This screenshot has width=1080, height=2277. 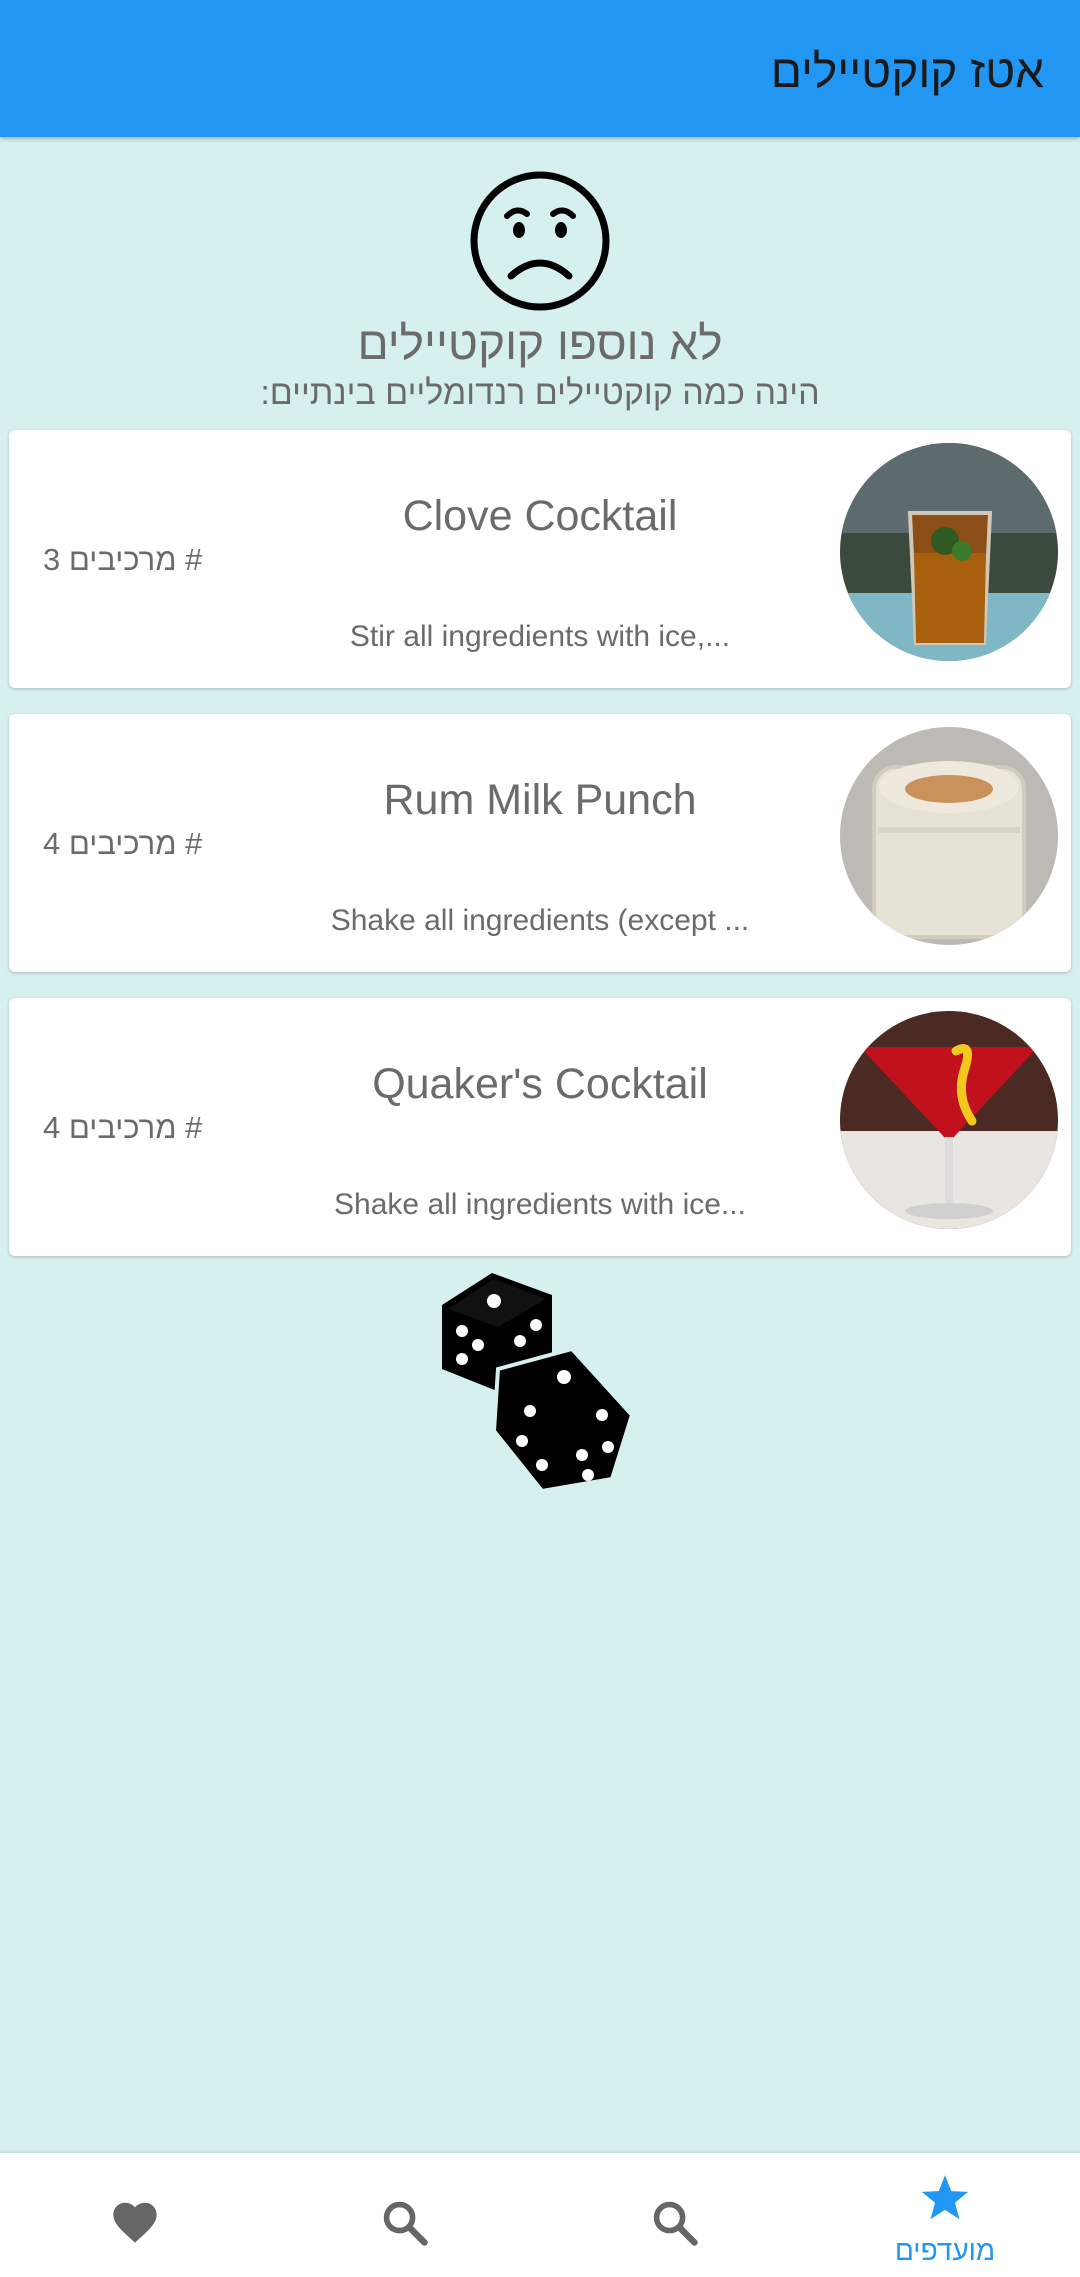 I want to click on sad-face-icon, so click(x=540, y=241).